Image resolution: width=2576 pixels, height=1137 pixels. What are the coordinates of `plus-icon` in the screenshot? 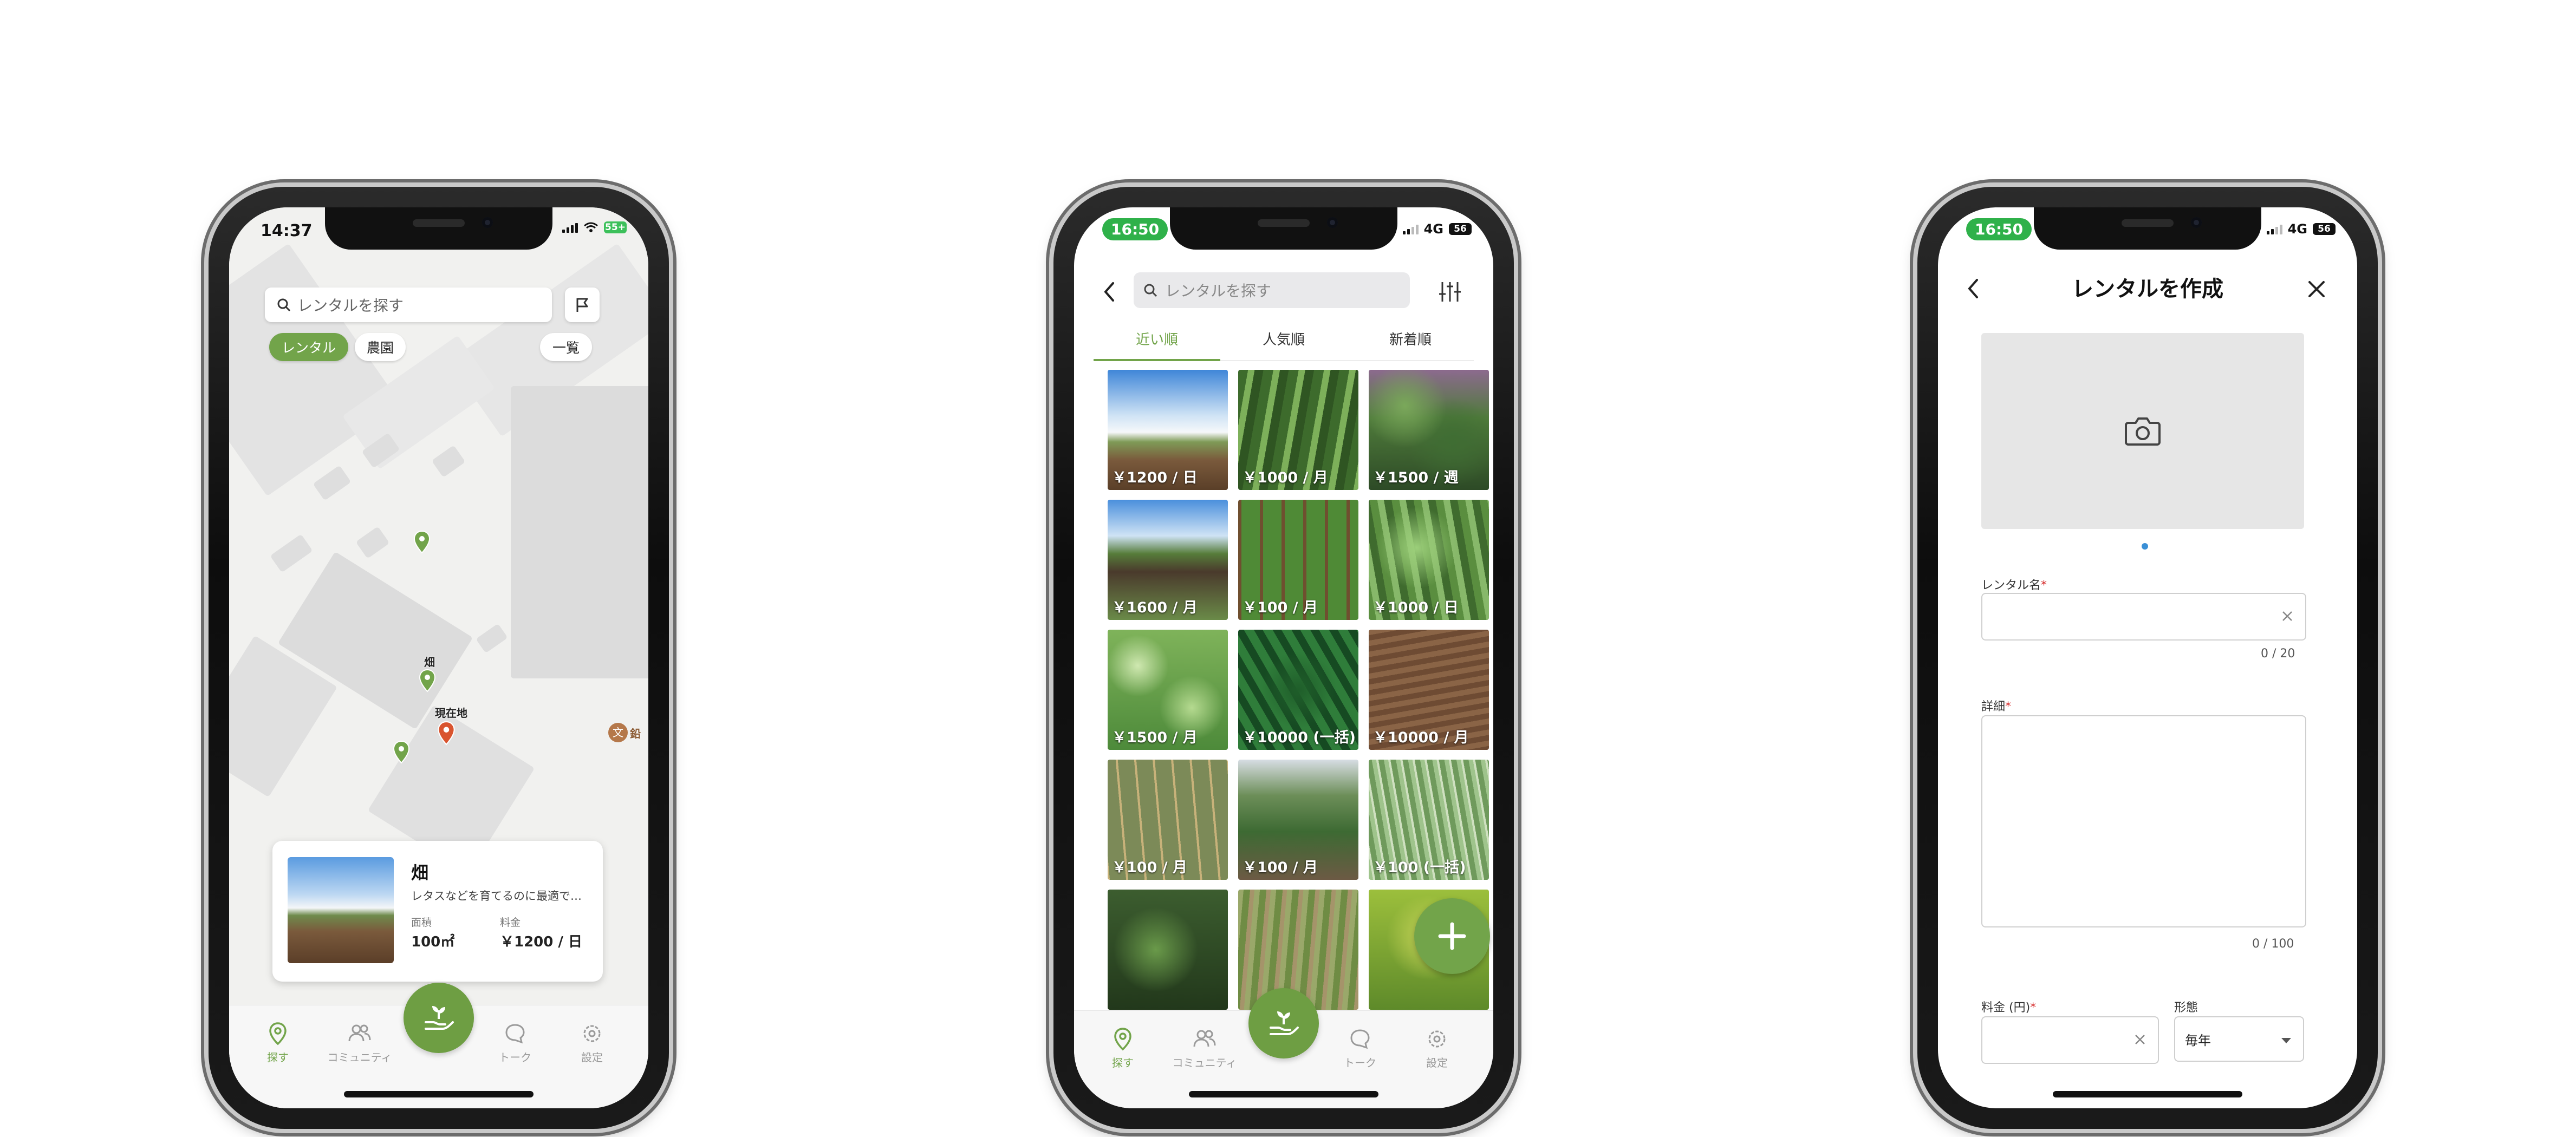 It's located at (1452, 936).